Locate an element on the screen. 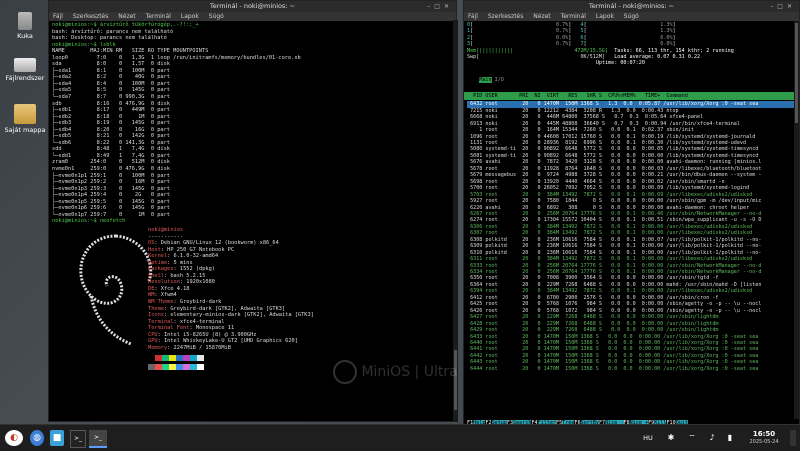 The width and height of the screenshot is (800, 451). neofetch-color-palette is located at coordinates (231, 363).